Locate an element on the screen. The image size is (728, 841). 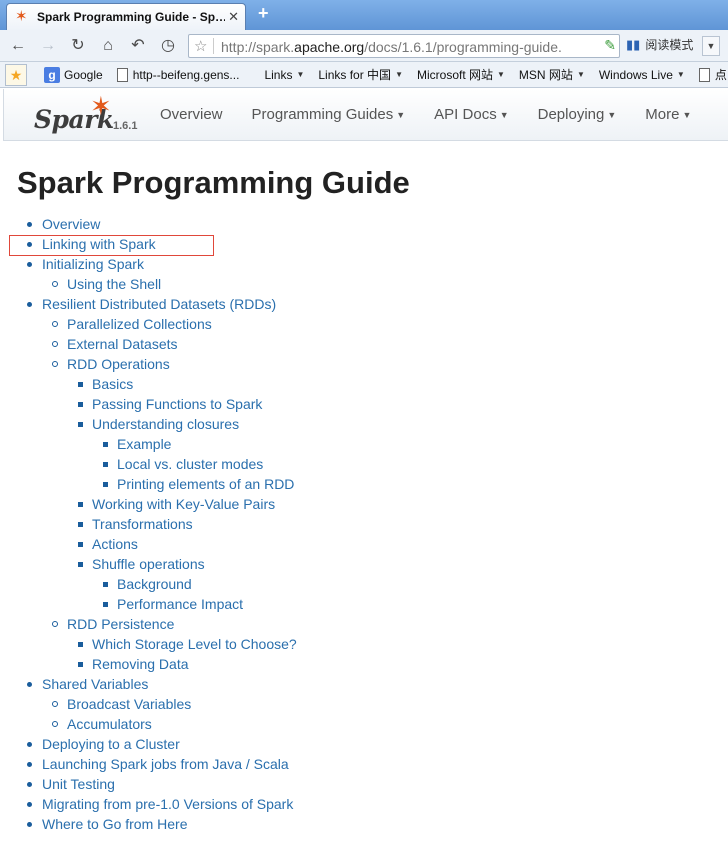
annotation-highlight-box is located at coordinates (111, 245).